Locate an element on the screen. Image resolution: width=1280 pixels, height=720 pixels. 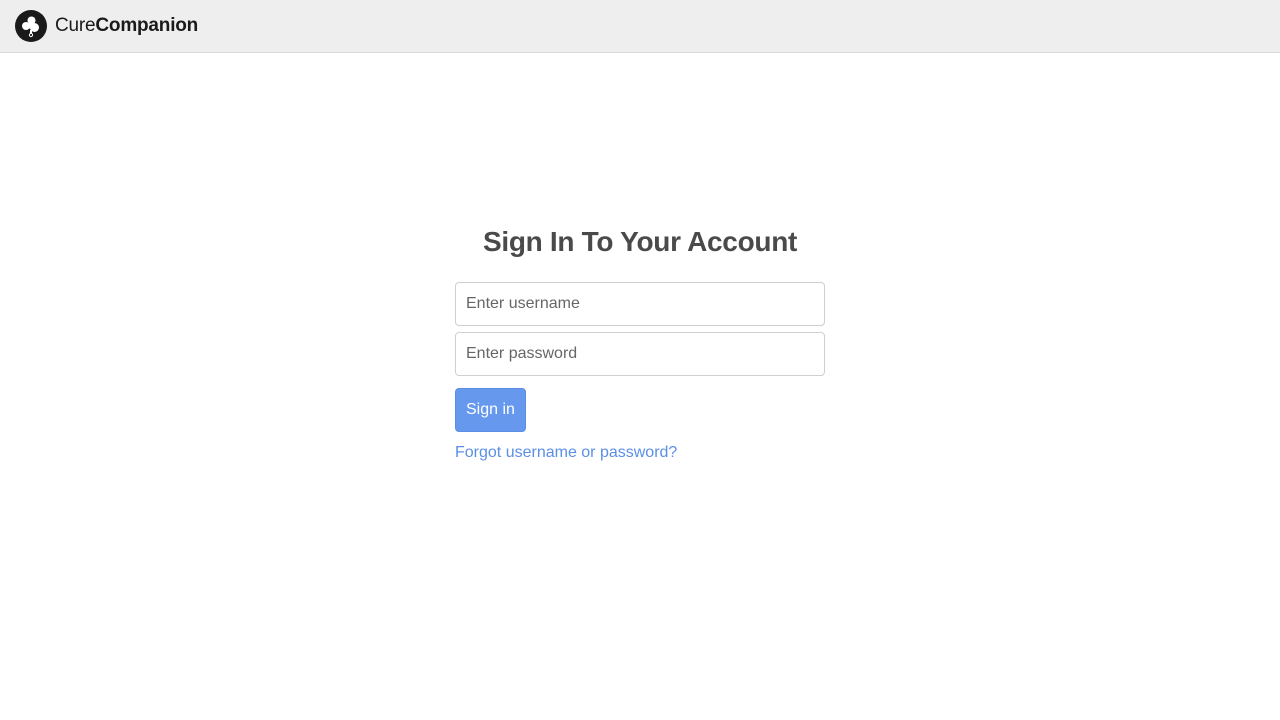
brand-home-link: CureCompanion is located at coordinates (106, 26).